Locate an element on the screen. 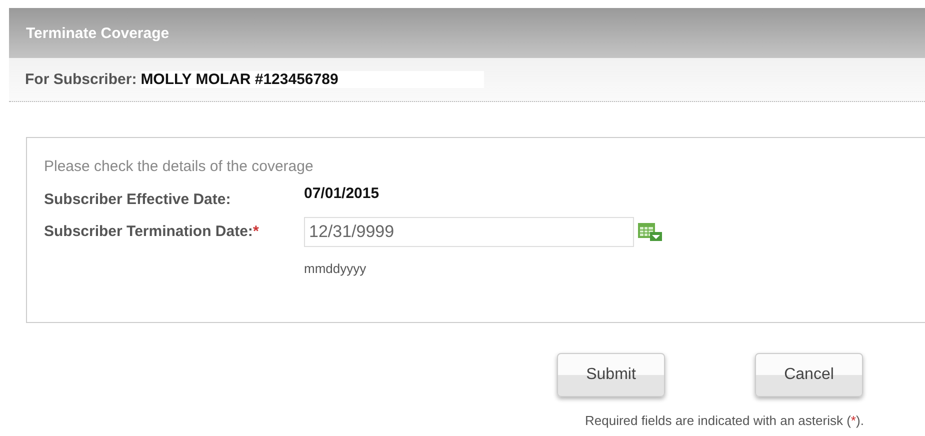 This screenshot has height=436, width=925. subscriber-name: MOLLY MOLAR #123456789 is located at coordinates (312, 79).